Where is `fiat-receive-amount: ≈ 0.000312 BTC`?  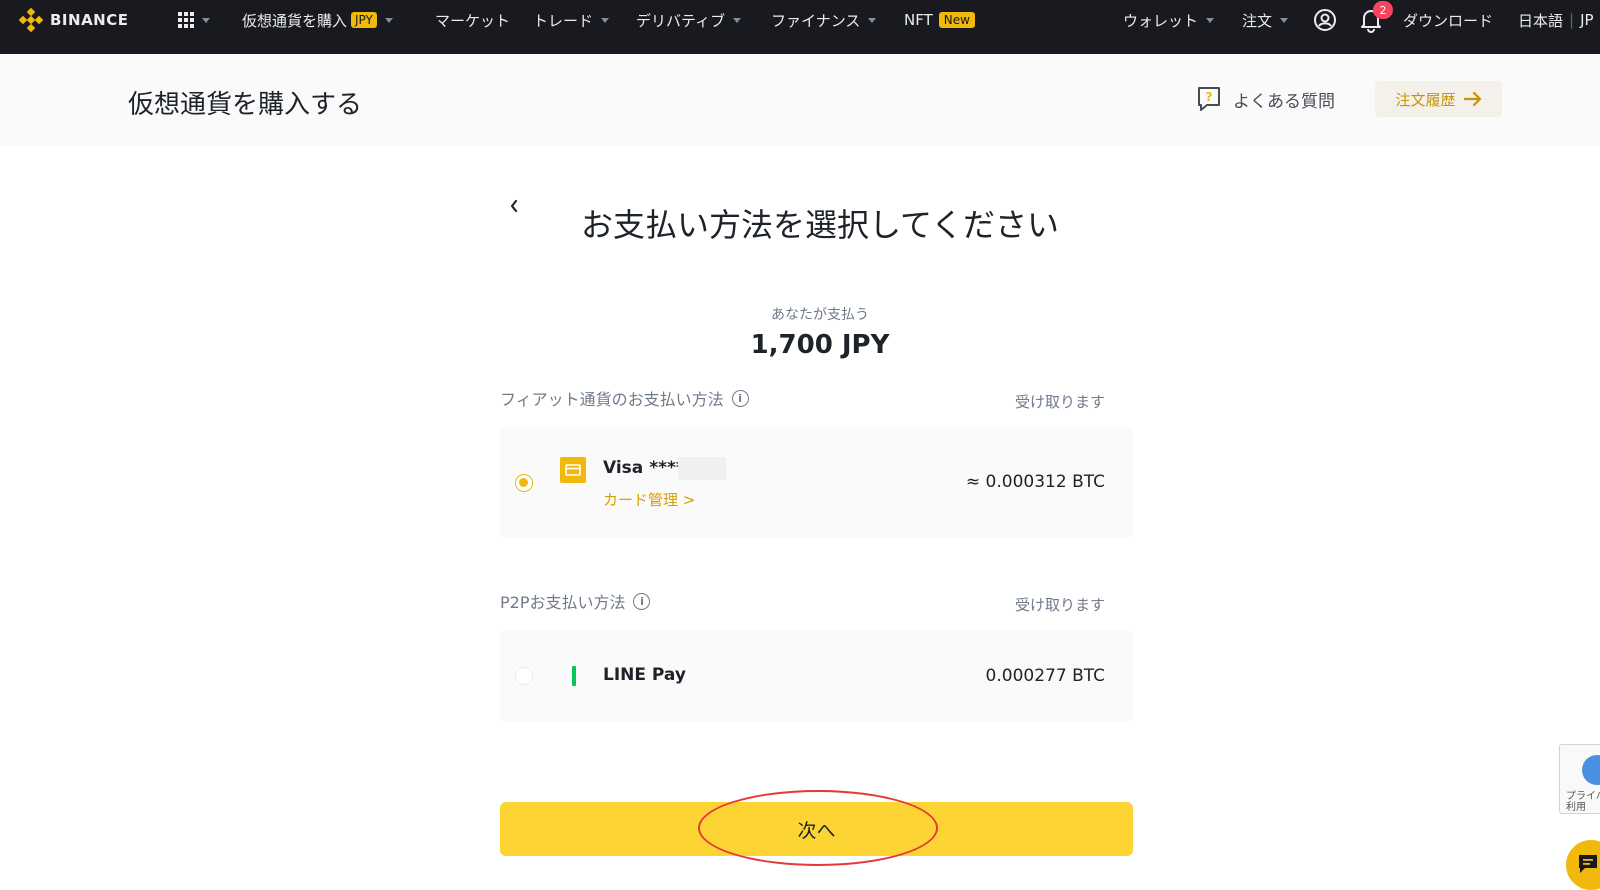 fiat-receive-amount: ≈ 0.000312 BTC is located at coordinates (1035, 482).